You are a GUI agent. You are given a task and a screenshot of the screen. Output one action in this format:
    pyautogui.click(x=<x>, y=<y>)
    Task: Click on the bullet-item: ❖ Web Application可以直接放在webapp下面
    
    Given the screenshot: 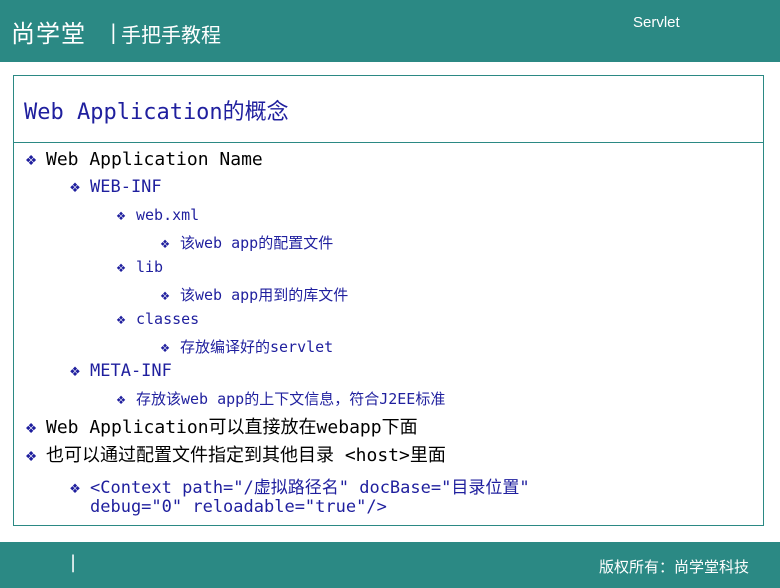 What is the action you would take?
    pyautogui.click(x=220, y=426)
    